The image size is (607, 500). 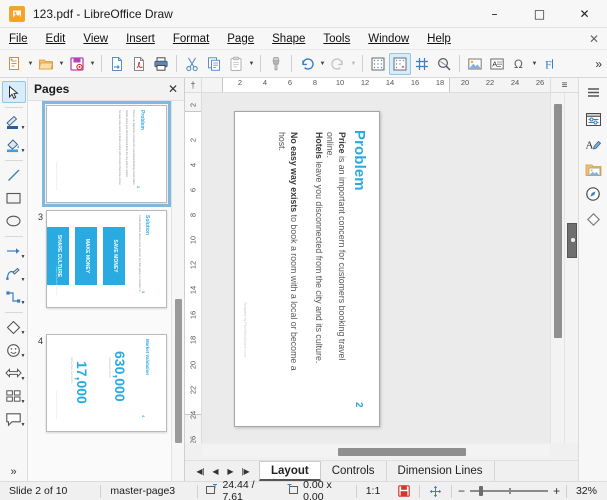 What do you see at coordinates (307, 64) in the screenshot?
I see `undo-button` at bounding box center [307, 64].